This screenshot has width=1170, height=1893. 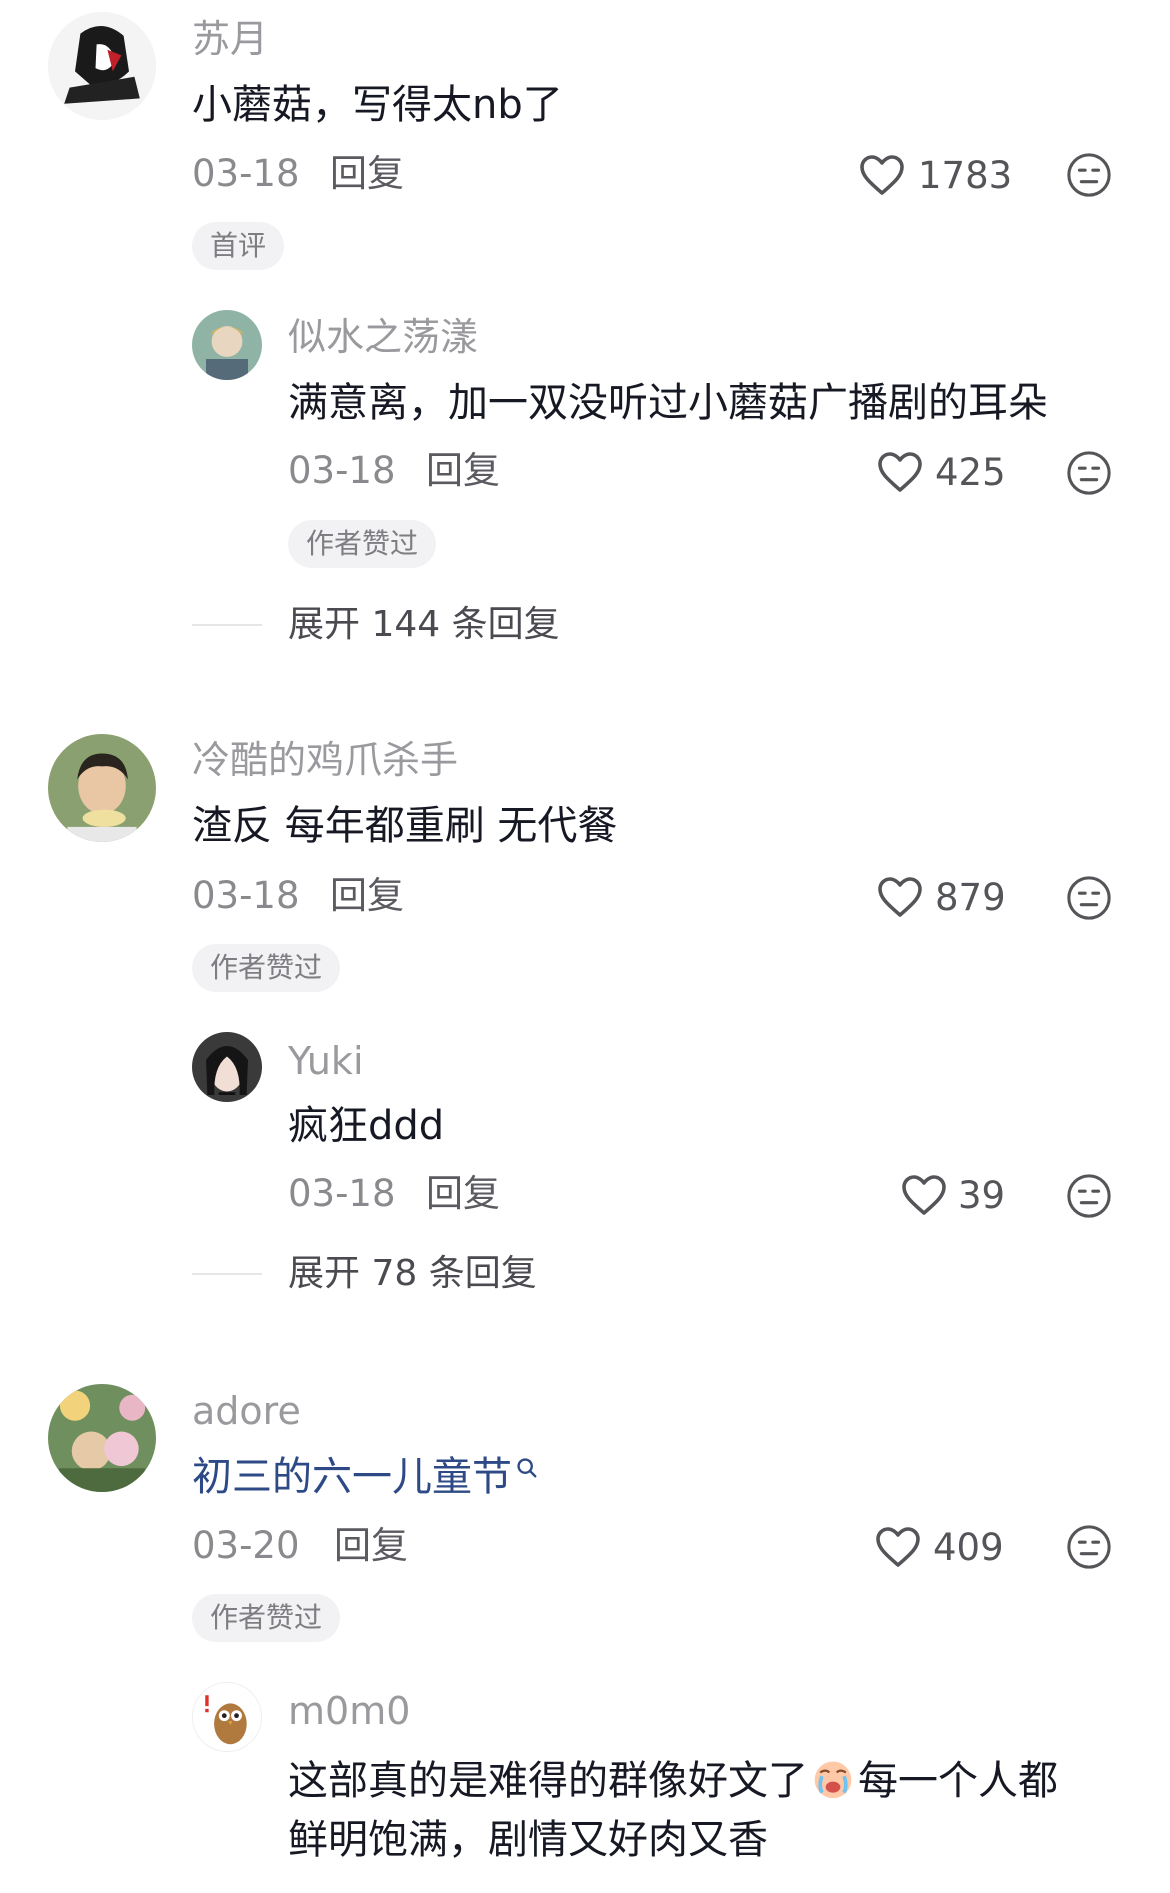 What do you see at coordinates (970, 472) in the screenshot?
I see `like-count: 425` at bounding box center [970, 472].